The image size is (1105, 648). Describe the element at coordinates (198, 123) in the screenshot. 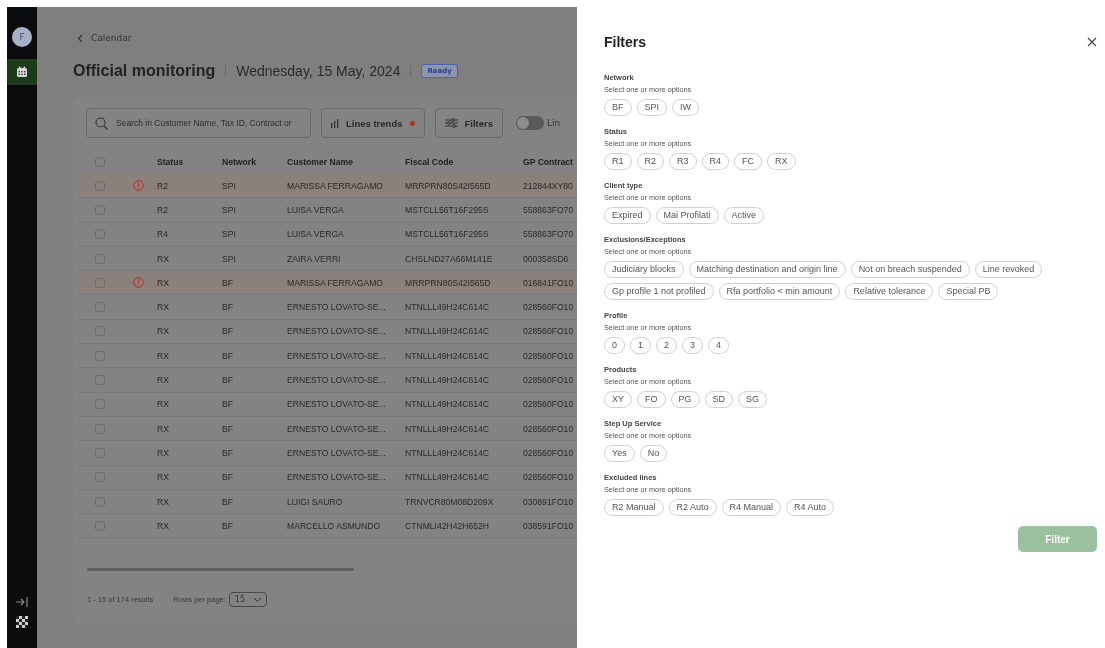

I see `search-field: Search in Customer Name, Tax ID, Contract or` at that location.